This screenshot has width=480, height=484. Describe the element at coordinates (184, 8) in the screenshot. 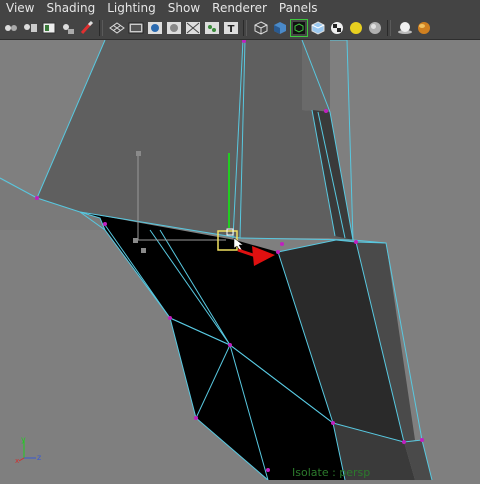

I see `menu-show: Show` at that location.